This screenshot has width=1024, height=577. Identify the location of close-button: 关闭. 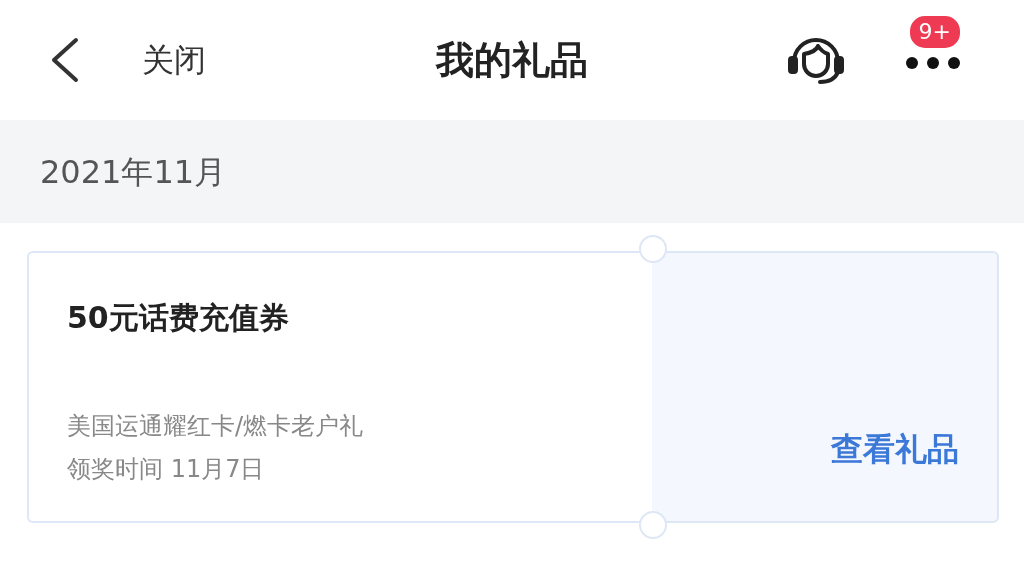
(174, 60).